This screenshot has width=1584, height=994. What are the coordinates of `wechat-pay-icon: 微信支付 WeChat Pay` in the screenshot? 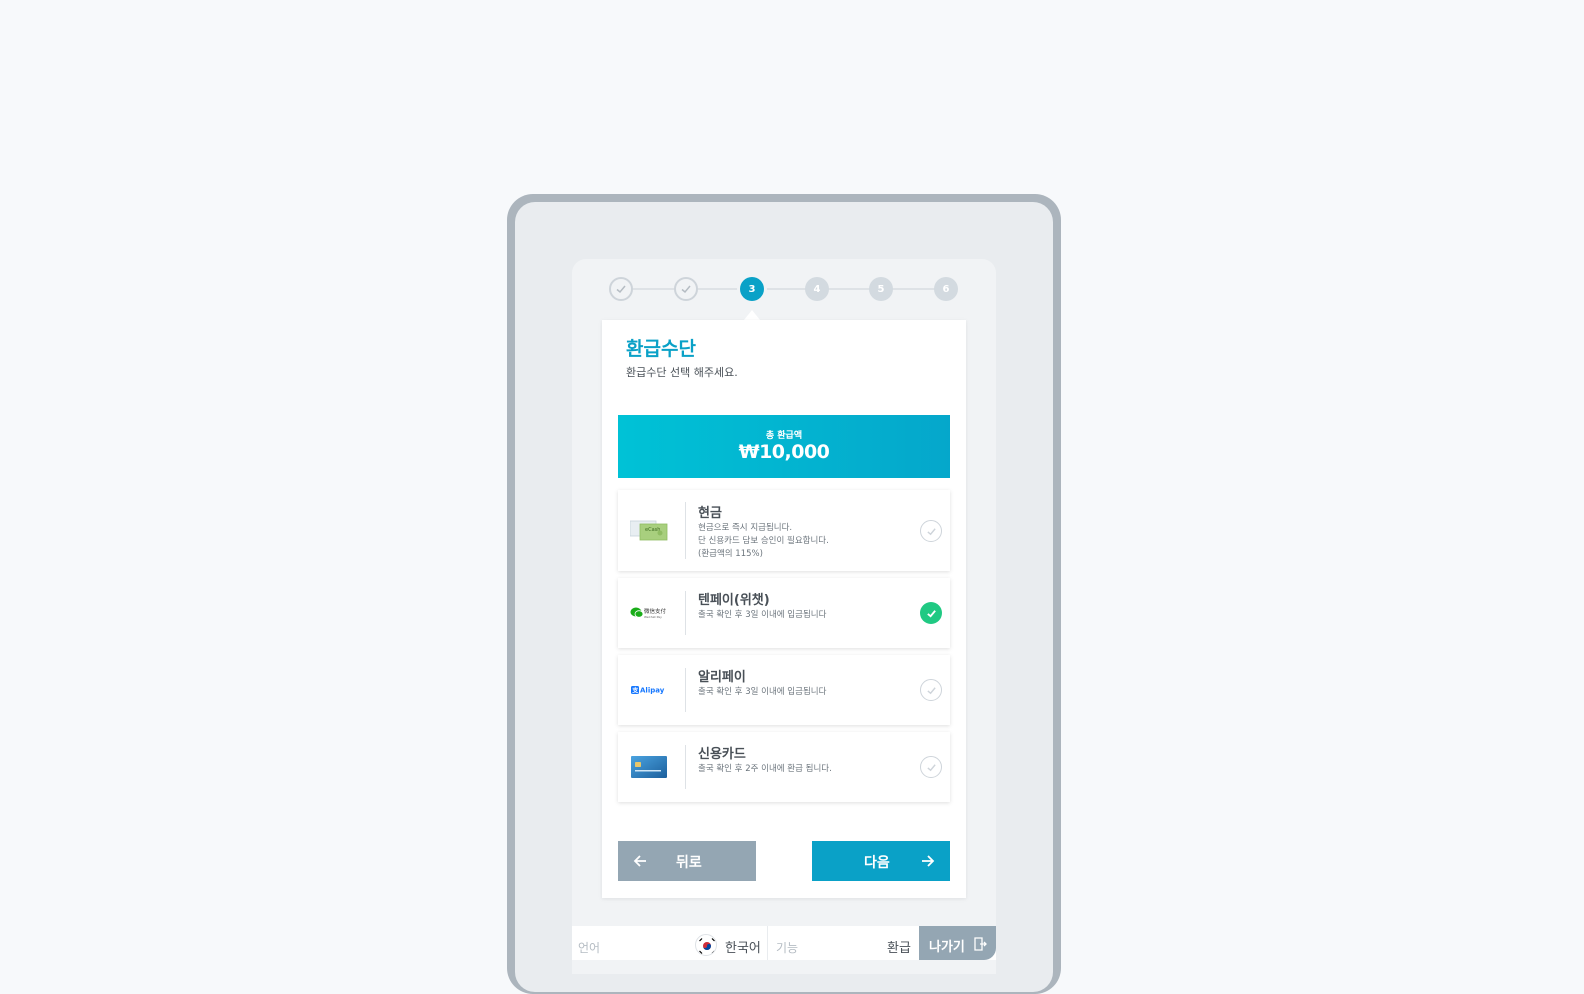 It's located at (649, 613).